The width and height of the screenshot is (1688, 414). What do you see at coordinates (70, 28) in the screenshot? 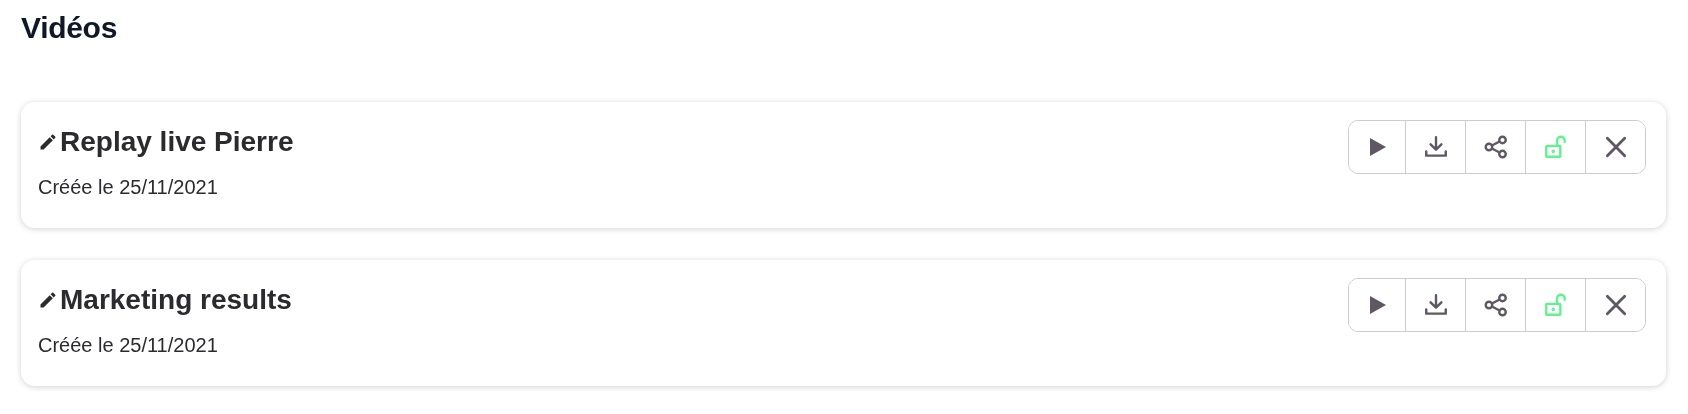
I see `page-title: Vidéos` at bounding box center [70, 28].